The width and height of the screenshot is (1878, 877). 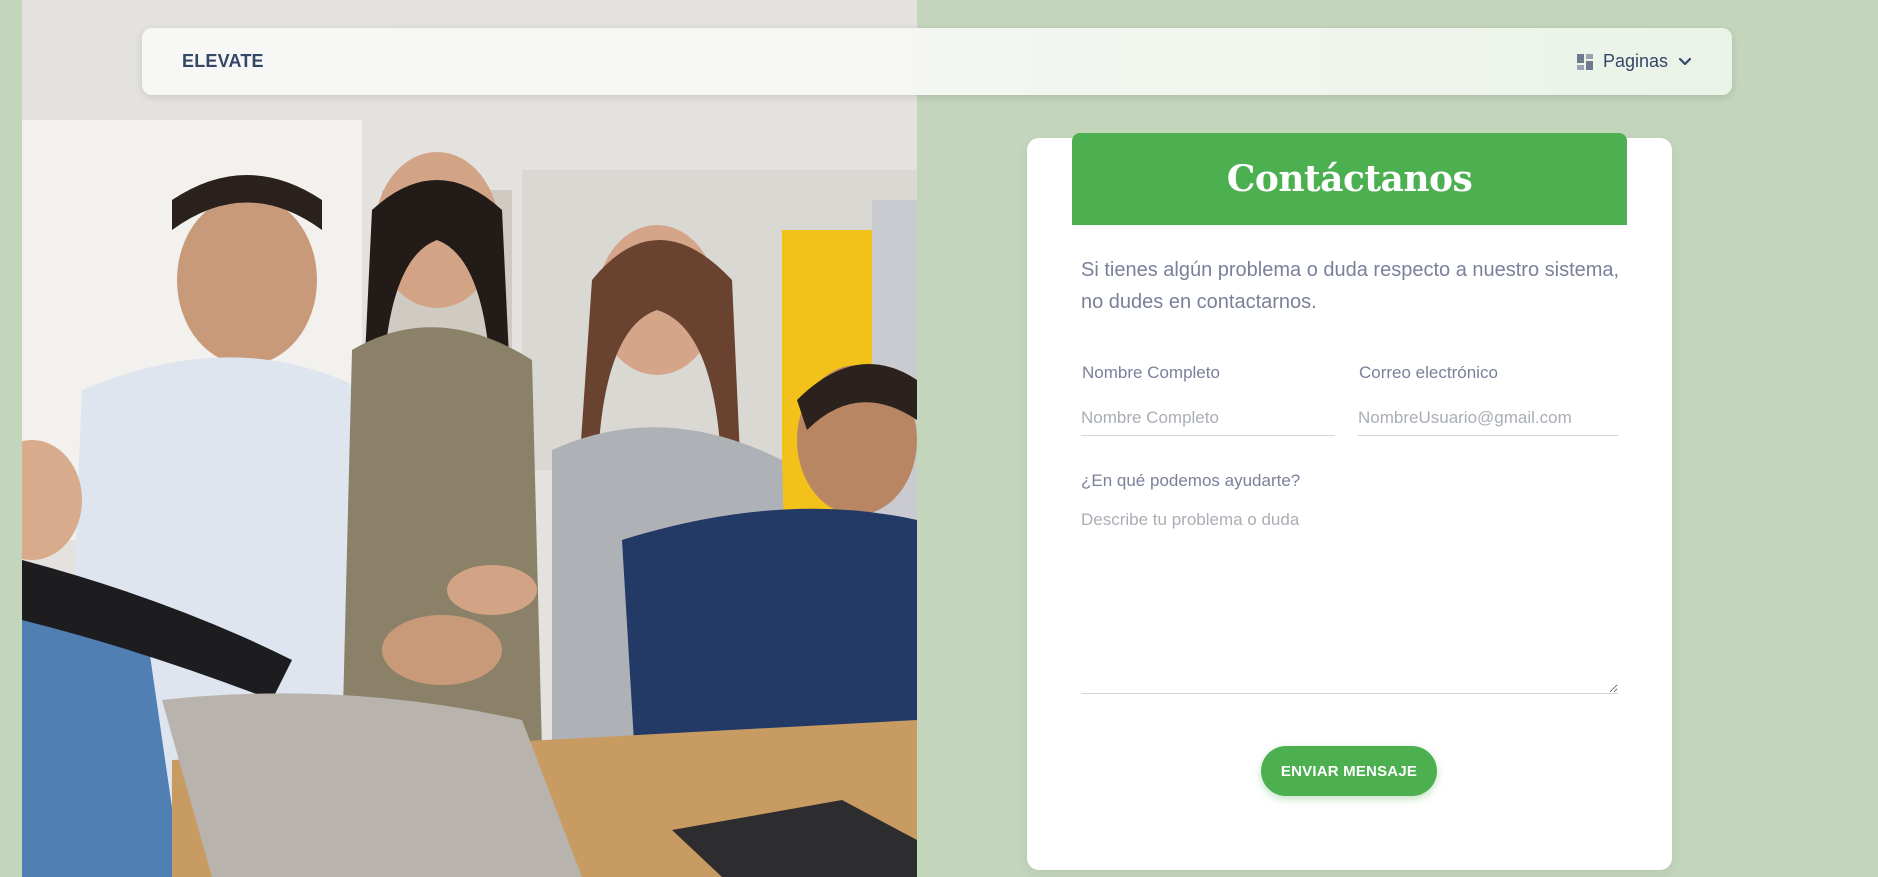 I want to click on chevron-down-icon, so click(x=1685, y=62).